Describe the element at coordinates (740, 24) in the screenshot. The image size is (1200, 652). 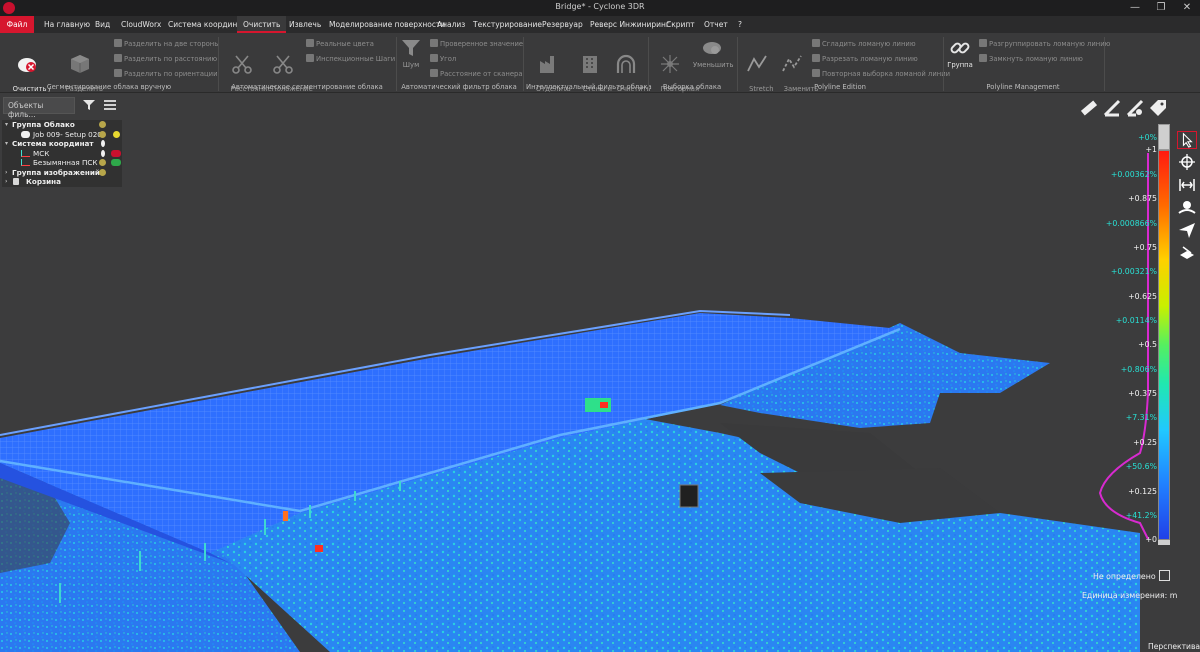
I see `menu-help: ?` at that location.